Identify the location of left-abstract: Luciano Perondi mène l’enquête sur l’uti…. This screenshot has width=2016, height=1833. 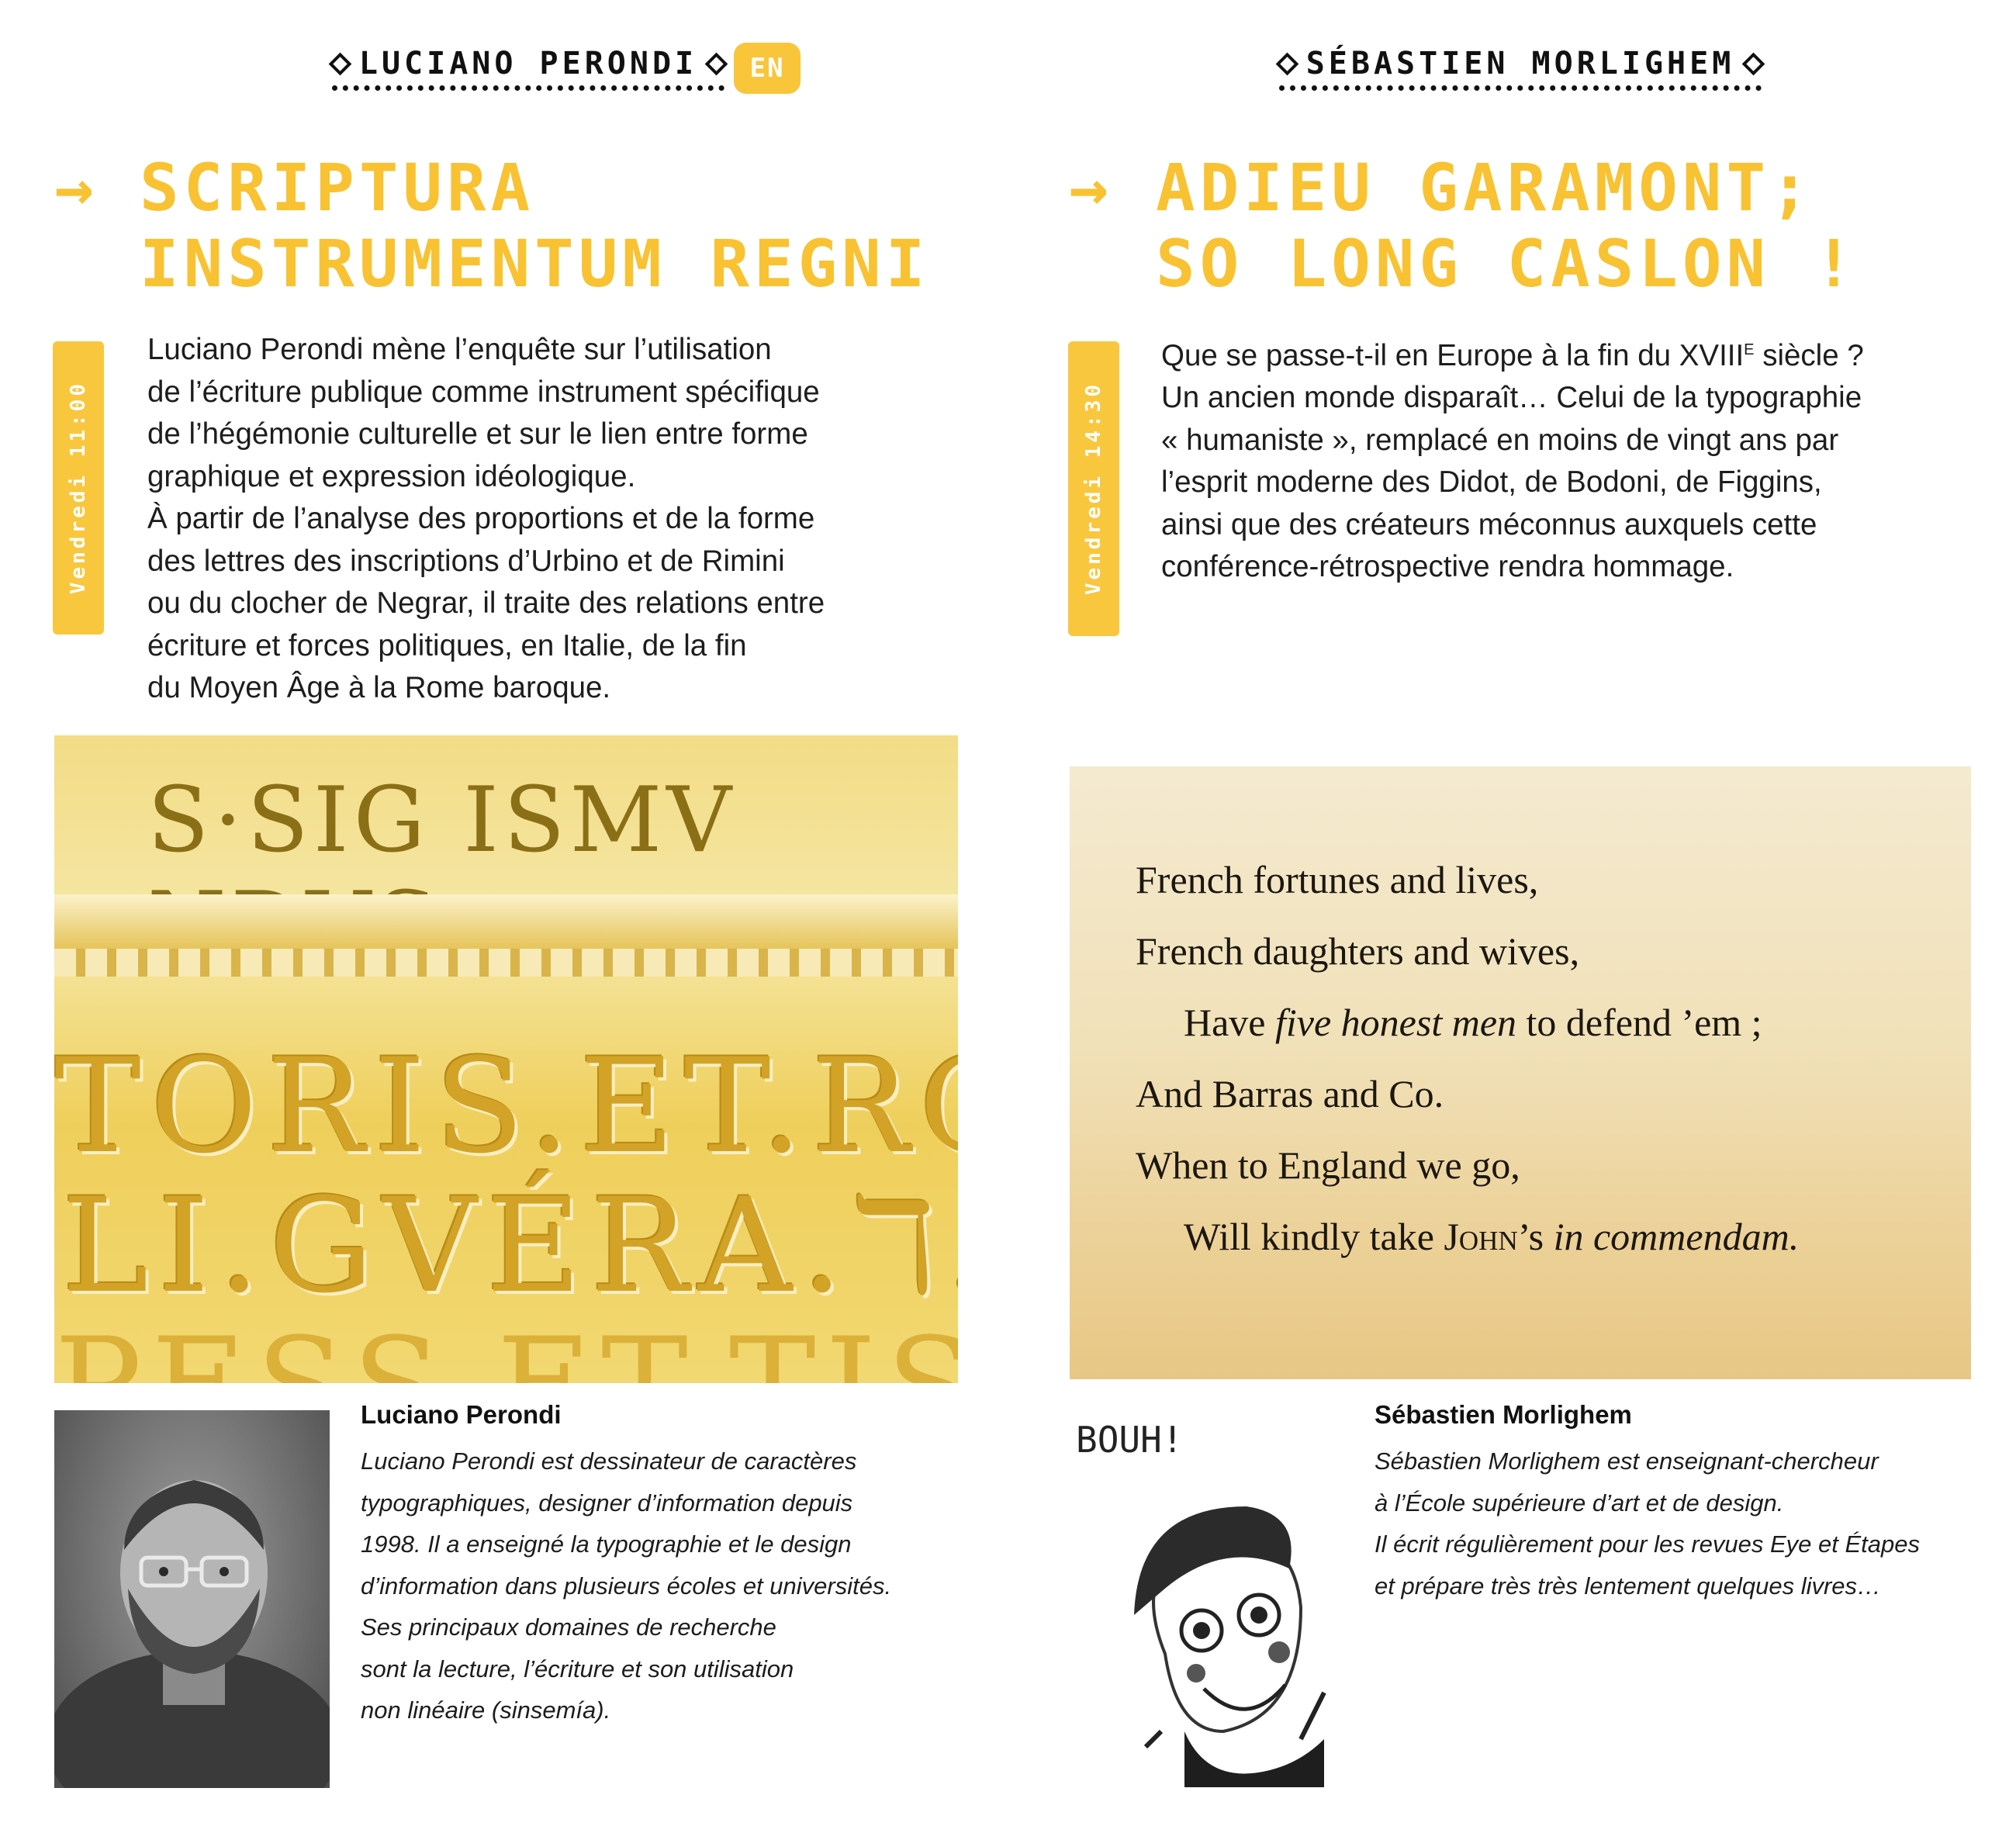
(535, 519).